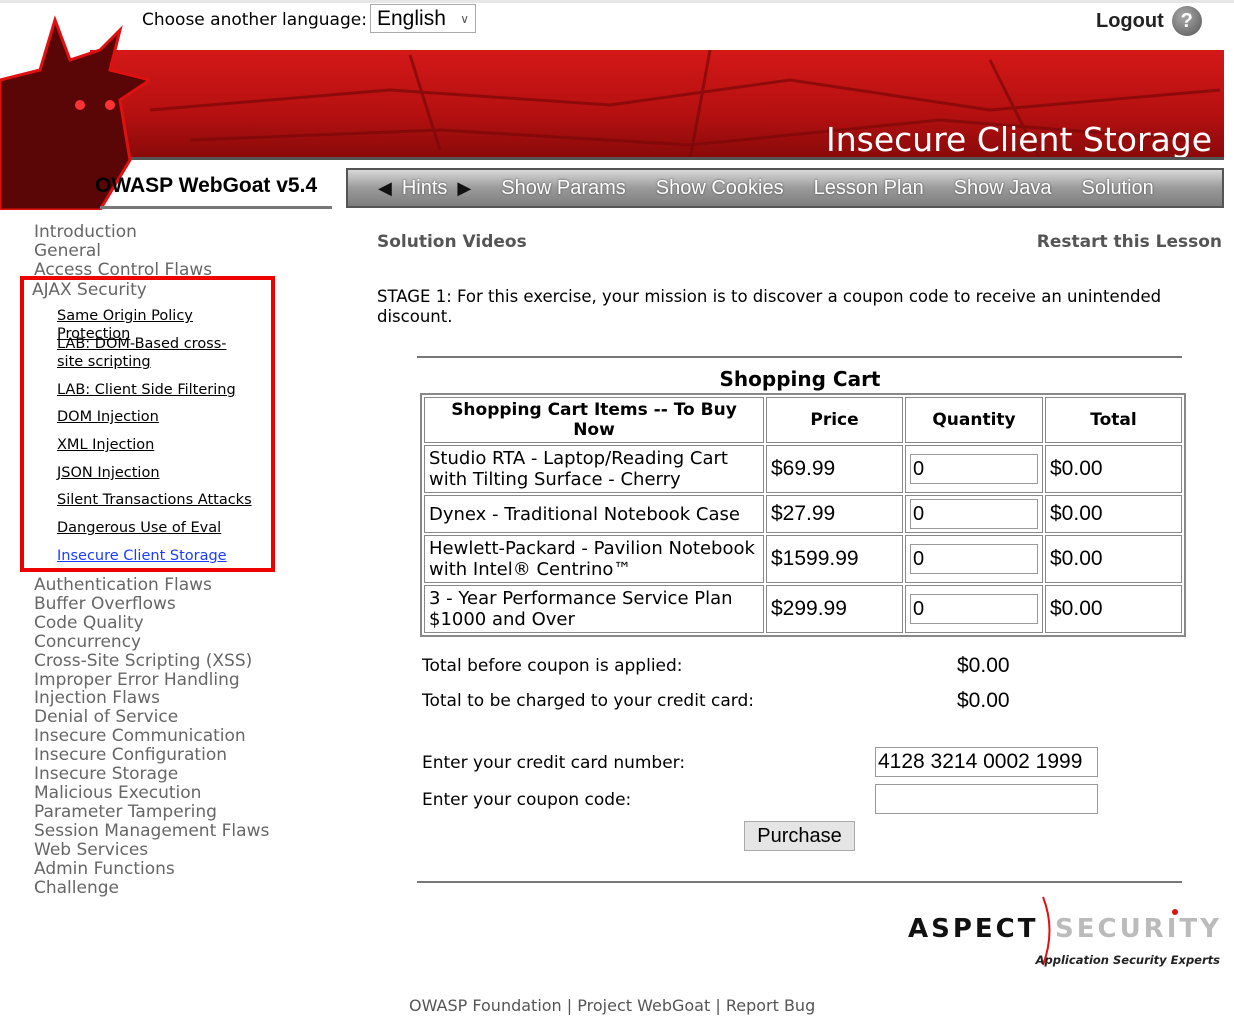 The width and height of the screenshot is (1234, 1032). What do you see at coordinates (151, 812) in the screenshot?
I see `sidebar-item: Parameter Tampering` at bounding box center [151, 812].